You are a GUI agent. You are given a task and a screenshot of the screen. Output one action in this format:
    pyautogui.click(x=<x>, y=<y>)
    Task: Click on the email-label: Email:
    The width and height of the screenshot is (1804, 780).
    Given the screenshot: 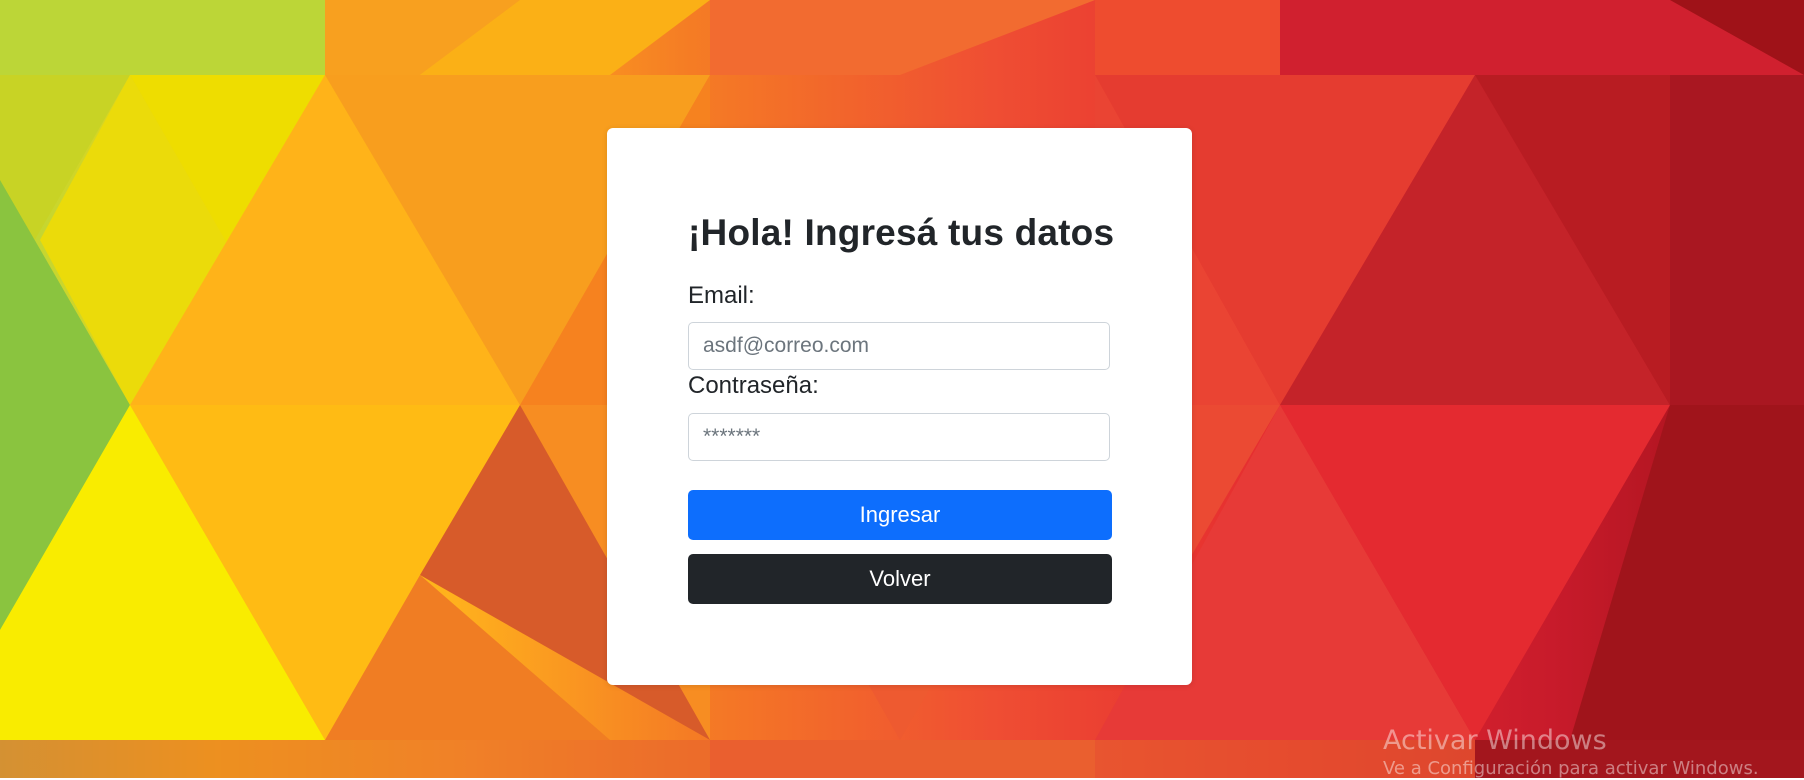 What is the action you would take?
    pyautogui.click(x=721, y=295)
    